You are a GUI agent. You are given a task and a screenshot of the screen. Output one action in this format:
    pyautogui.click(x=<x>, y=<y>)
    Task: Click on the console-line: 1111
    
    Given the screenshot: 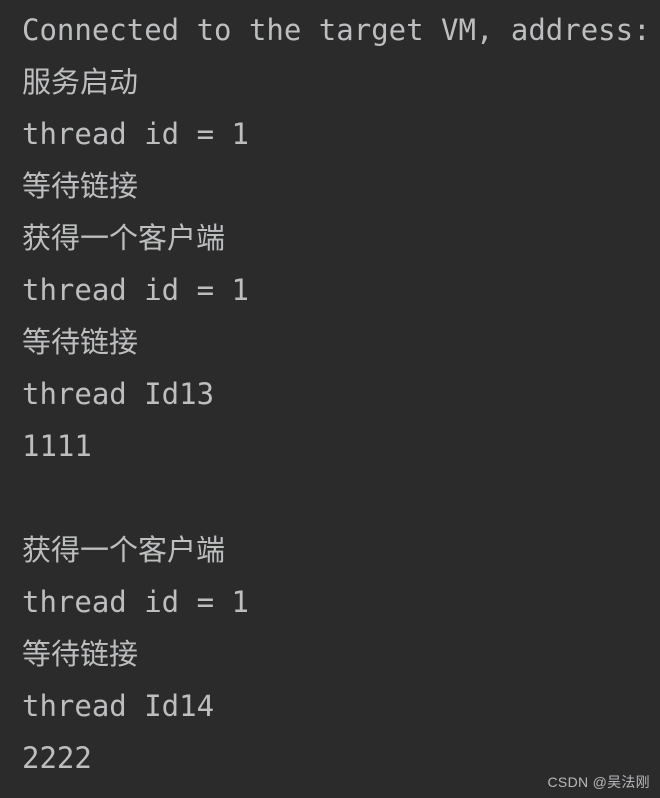 What is the action you would take?
    pyautogui.click(x=57, y=446)
    